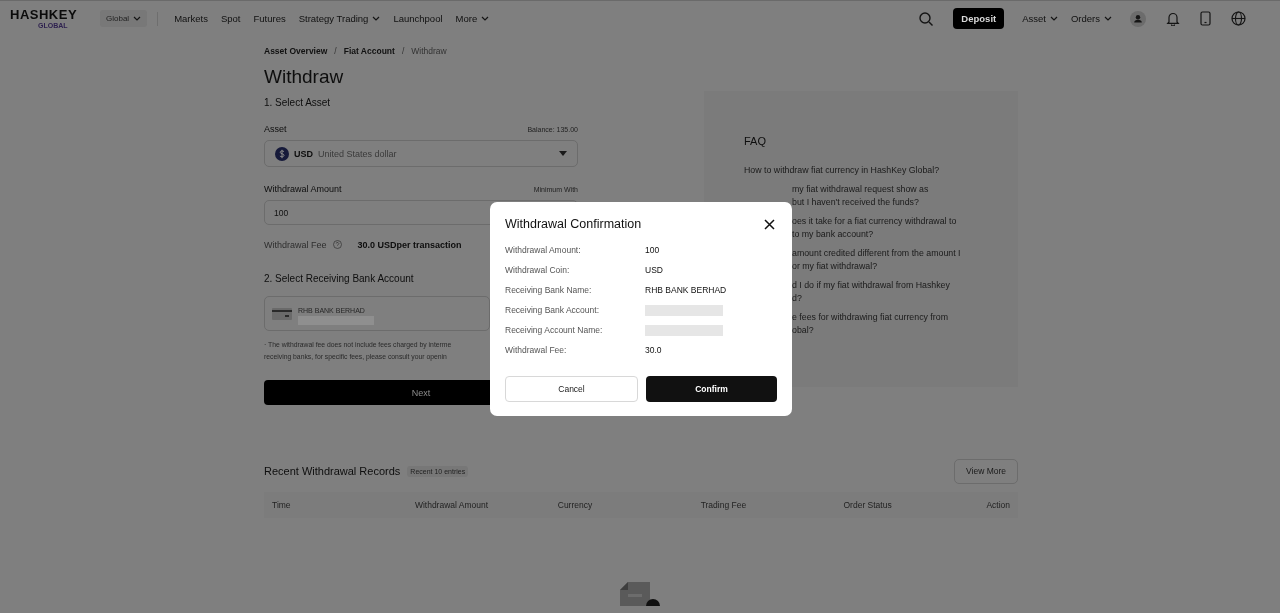  Describe the element at coordinates (421, 153) in the screenshot. I see `asset-select: USD United States dollar` at that location.